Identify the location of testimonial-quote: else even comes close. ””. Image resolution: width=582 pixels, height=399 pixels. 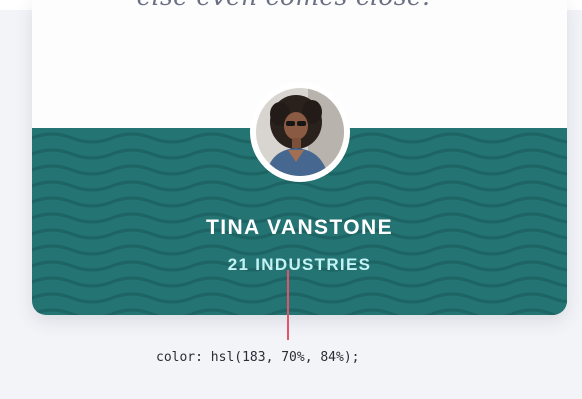
(299, 5).